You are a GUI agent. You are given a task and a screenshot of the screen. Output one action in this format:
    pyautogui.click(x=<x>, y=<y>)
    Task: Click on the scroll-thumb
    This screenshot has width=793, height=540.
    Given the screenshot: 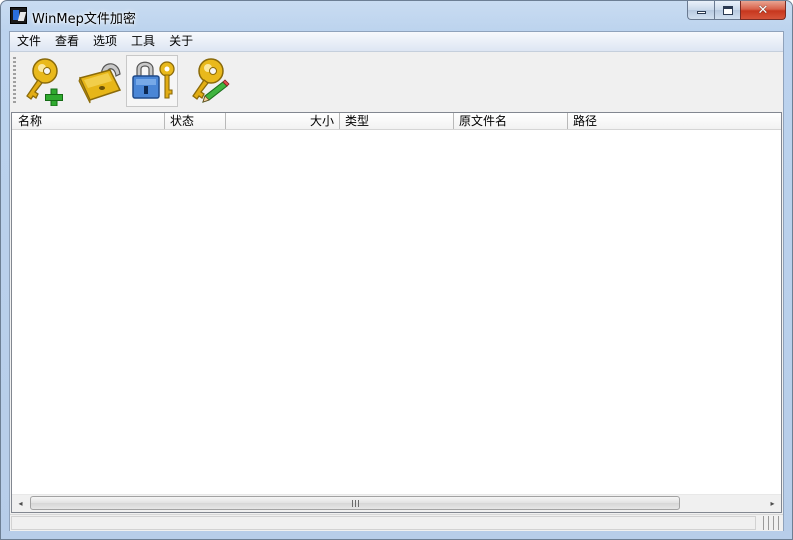 What is the action you would take?
    pyautogui.click(x=355, y=503)
    